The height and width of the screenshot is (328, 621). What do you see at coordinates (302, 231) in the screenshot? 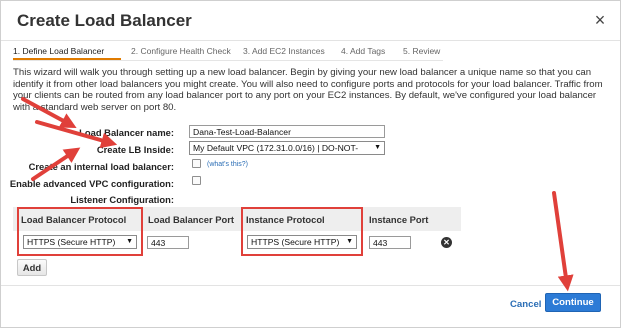
I see `annotation-box-instance-protocol` at bounding box center [302, 231].